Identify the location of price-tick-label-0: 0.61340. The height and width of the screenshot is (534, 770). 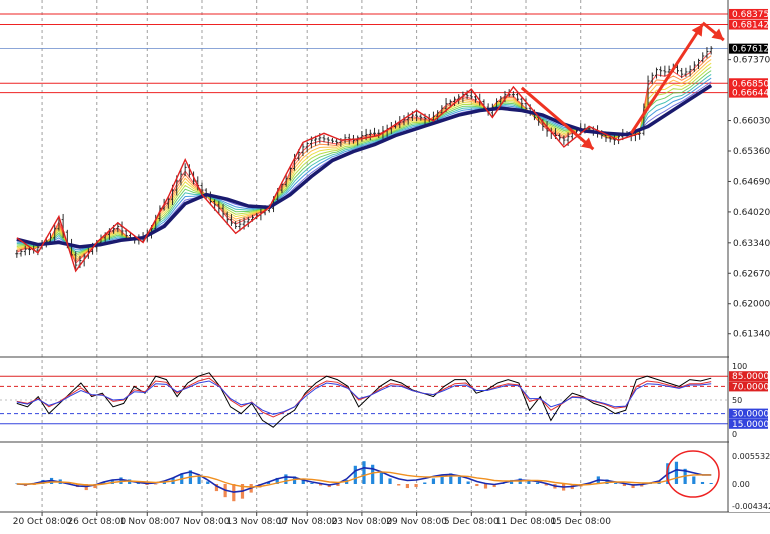
(751, 335).